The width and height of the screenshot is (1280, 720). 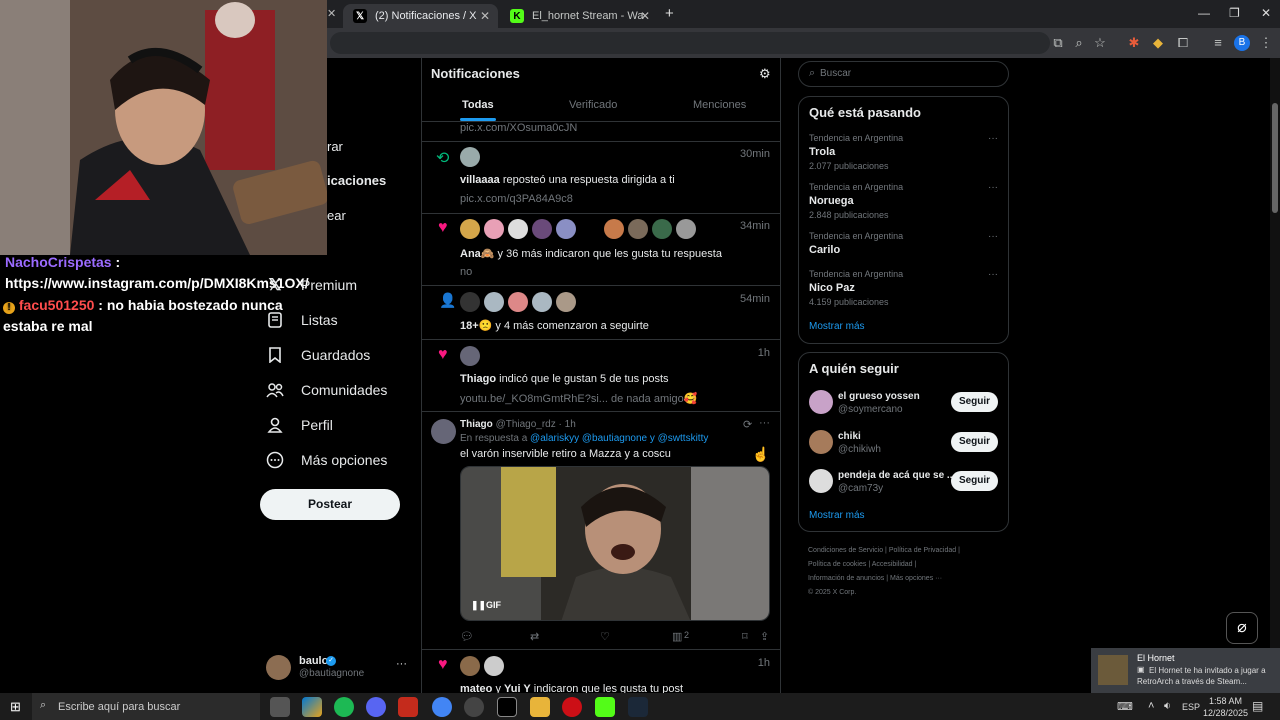 What do you see at coordinates (605, 636) in the screenshot?
I see `like-icon: ♡` at bounding box center [605, 636].